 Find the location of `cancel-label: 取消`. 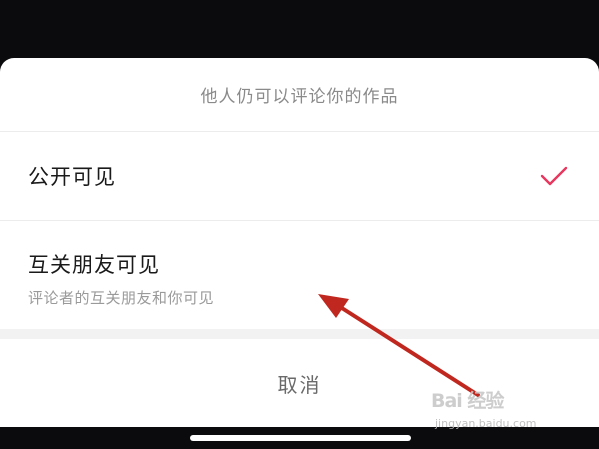

cancel-label: 取消 is located at coordinates (299, 385).